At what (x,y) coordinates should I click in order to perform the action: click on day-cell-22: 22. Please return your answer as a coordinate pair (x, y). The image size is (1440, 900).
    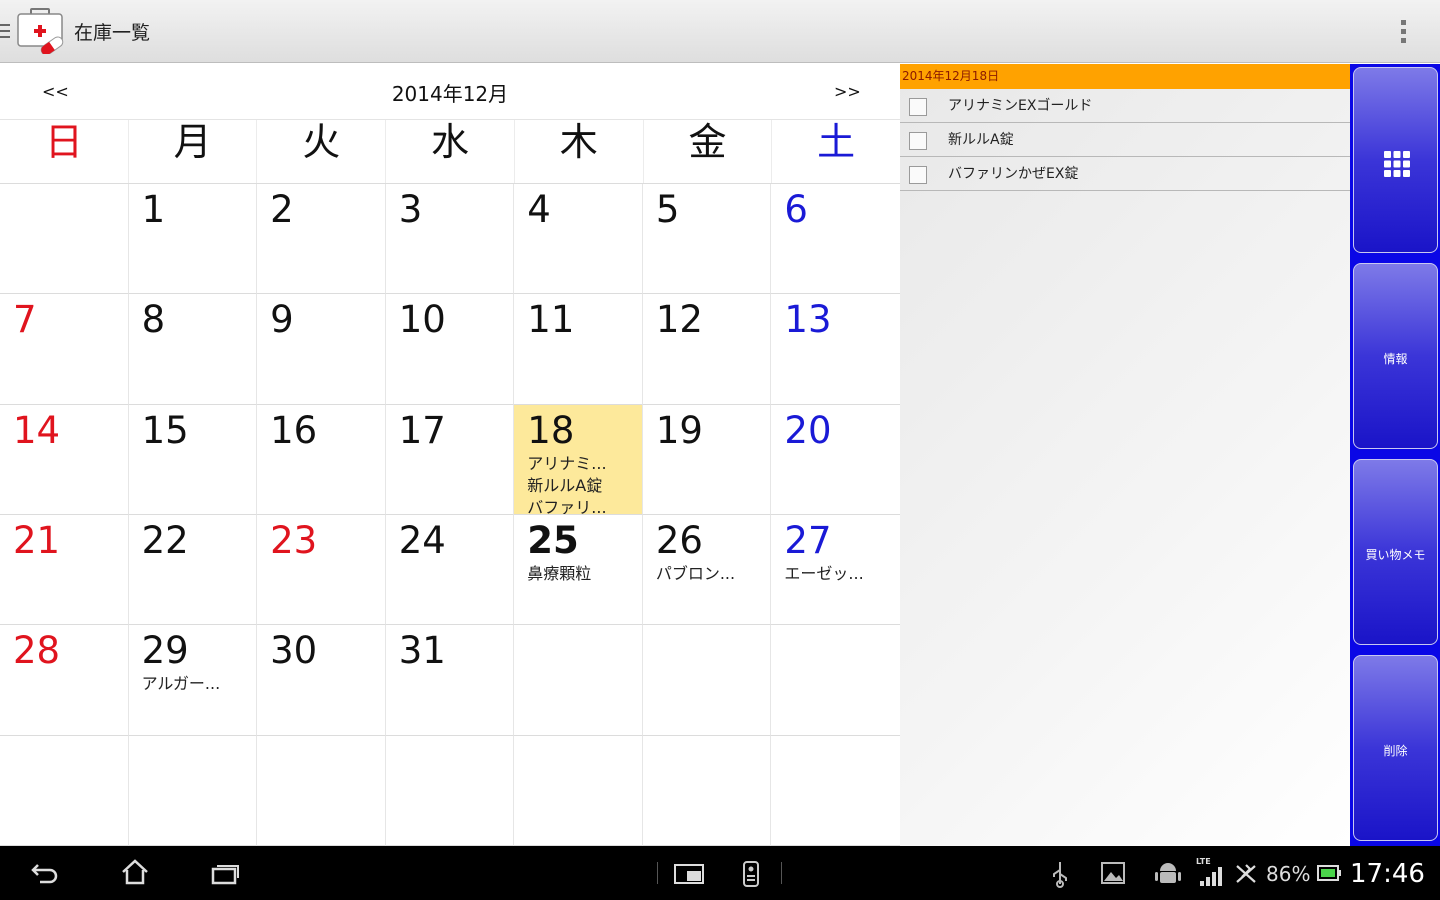
    Looking at the image, I should click on (193, 570).